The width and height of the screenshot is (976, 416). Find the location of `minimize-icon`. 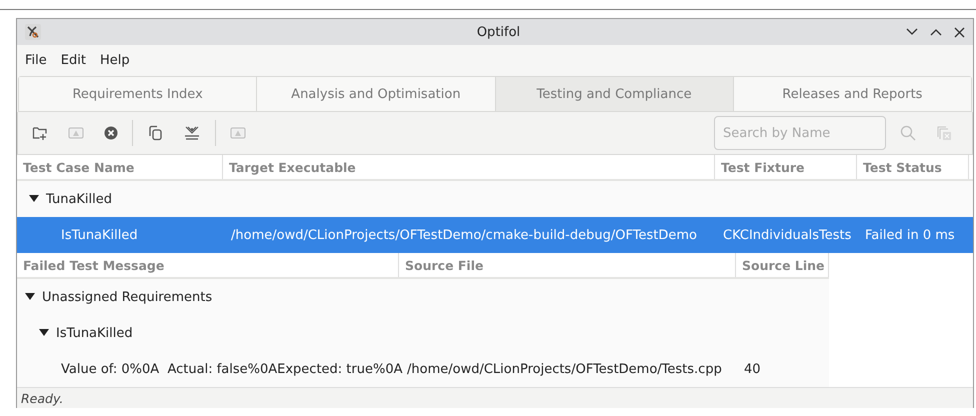

minimize-icon is located at coordinates (912, 32).